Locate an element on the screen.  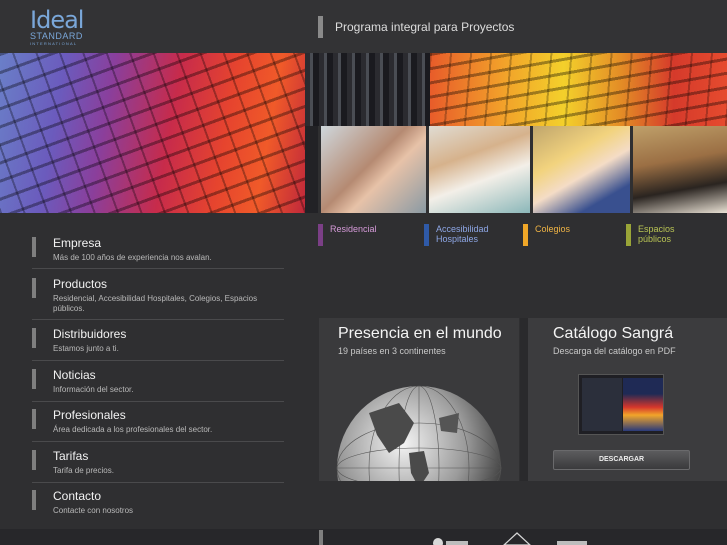
catalog-page-left is located at coordinates (602, 404).